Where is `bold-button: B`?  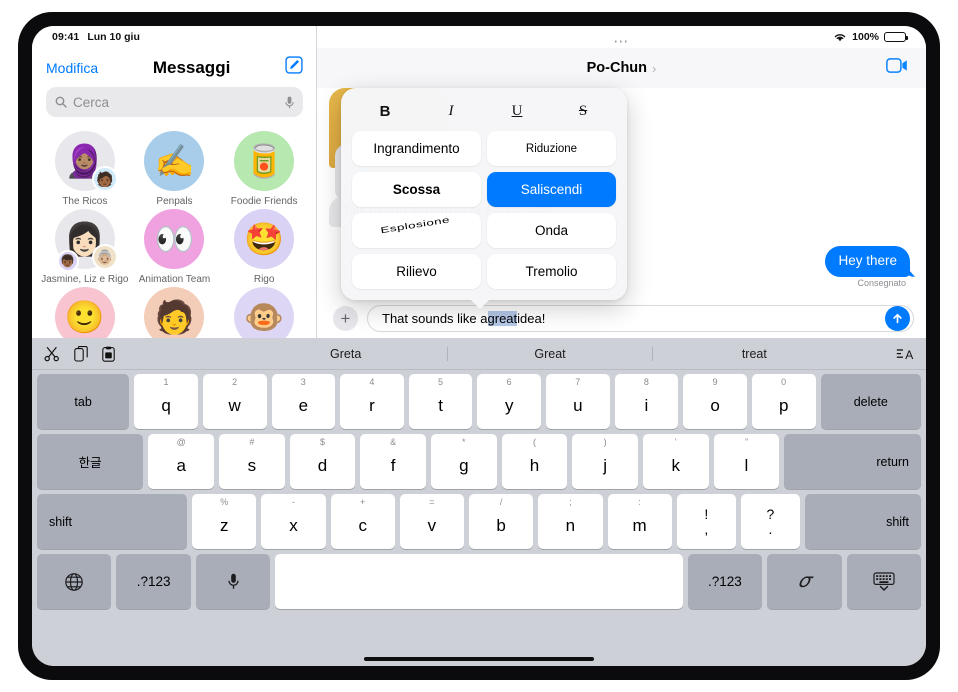
bold-button: B is located at coordinates (385, 111).